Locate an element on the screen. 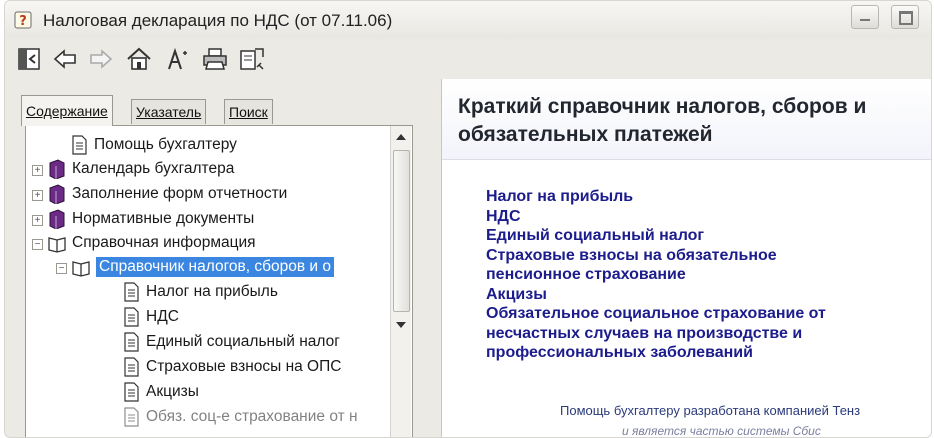 The width and height of the screenshot is (934, 438). tree-scrollbar is located at coordinates (400, 281).